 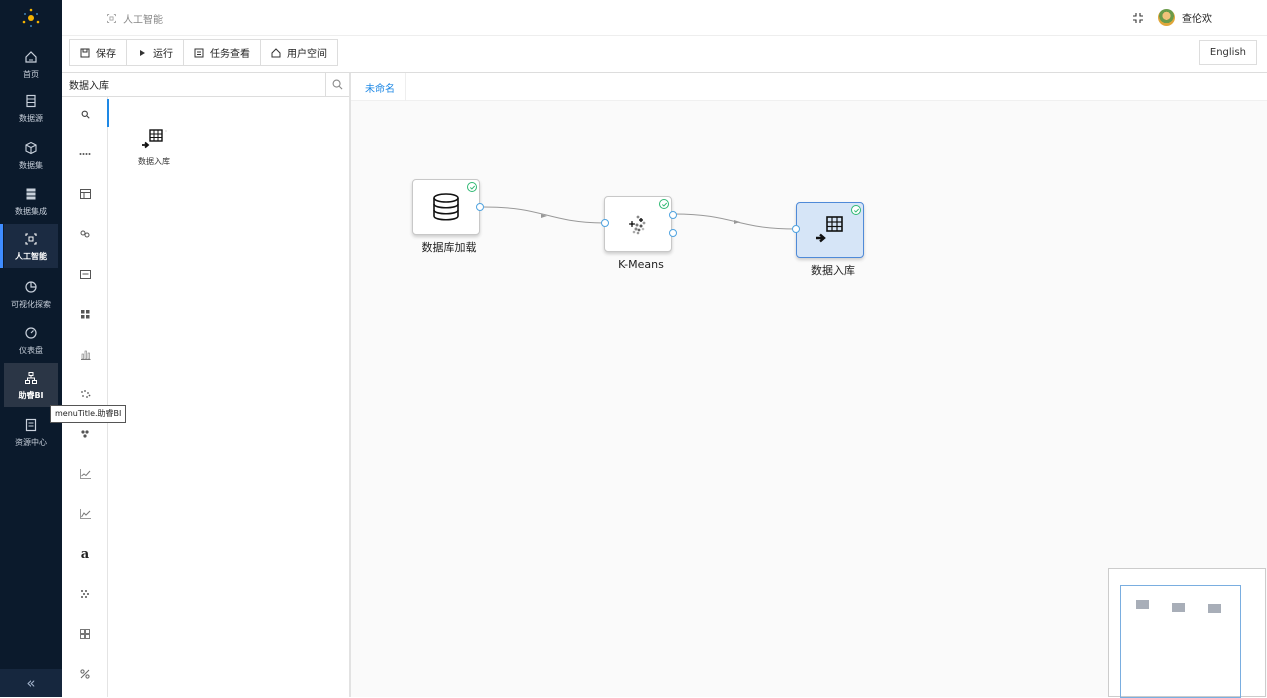 I want to click on save-icon, so click(x=85, y=52).